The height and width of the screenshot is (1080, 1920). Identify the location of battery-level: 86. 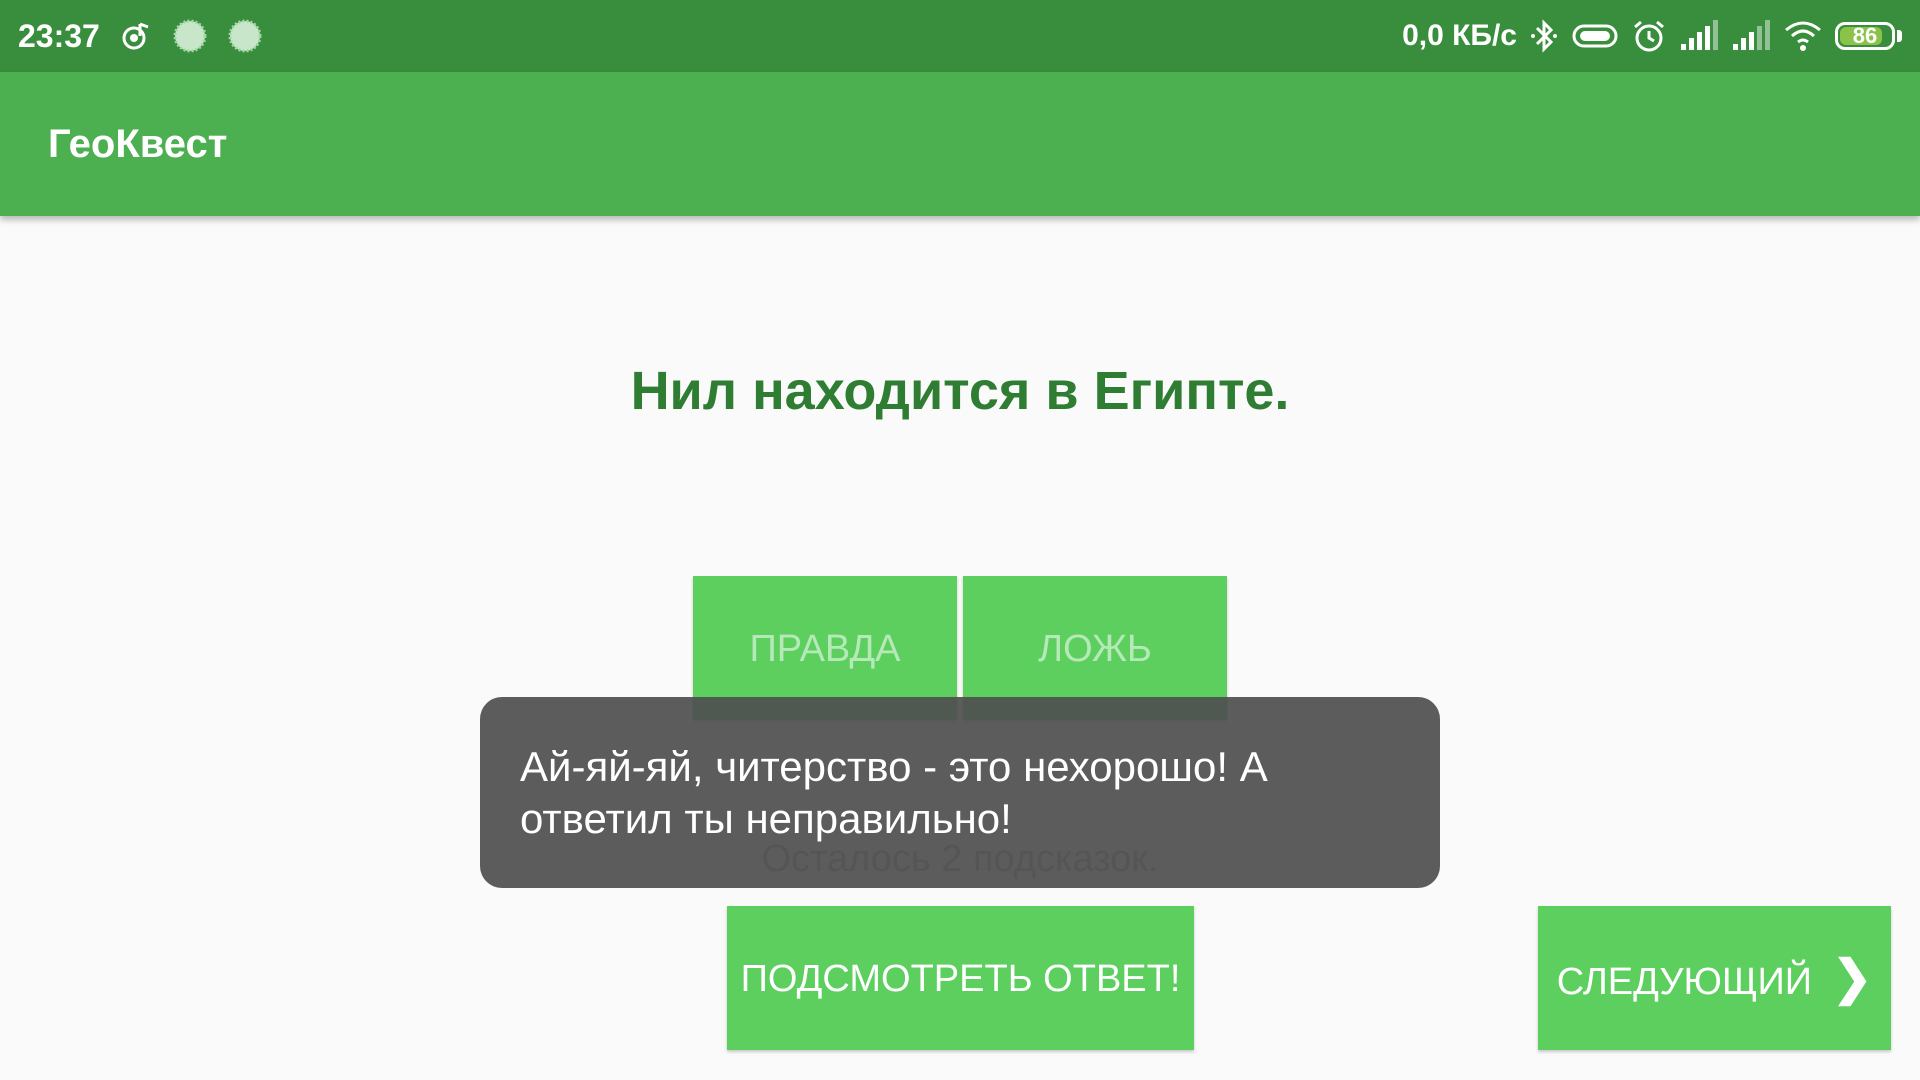
(1865, 35).